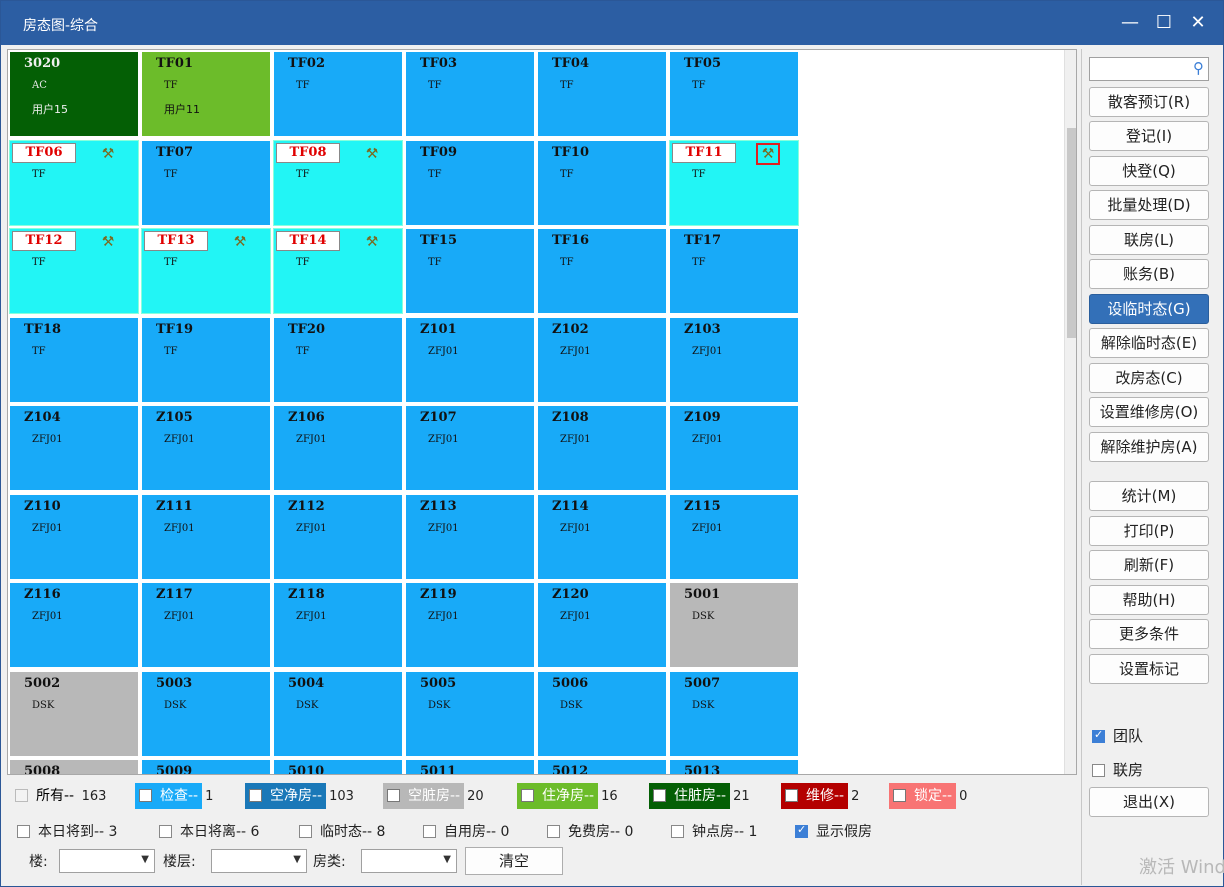 This screenshot has height=887, width=1224. I want to click on panel-button: 更多条件, so click(1149, 634).